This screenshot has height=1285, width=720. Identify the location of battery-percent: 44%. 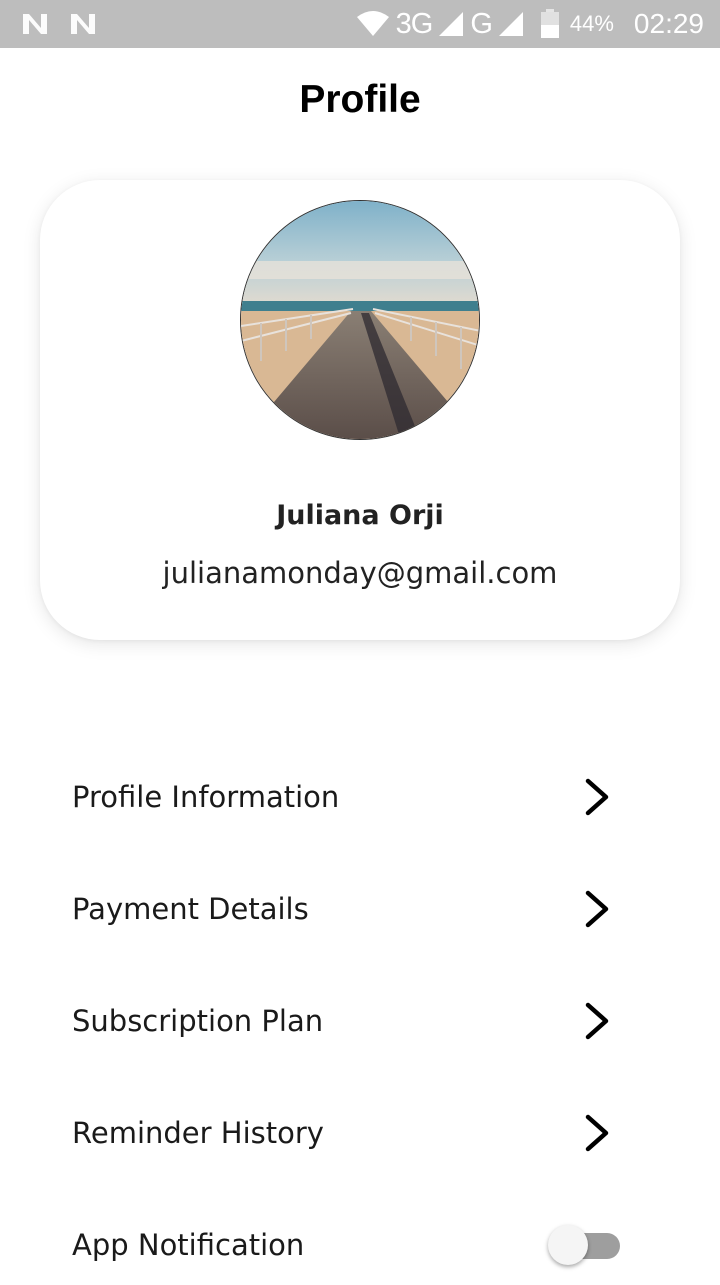
(591, 23).